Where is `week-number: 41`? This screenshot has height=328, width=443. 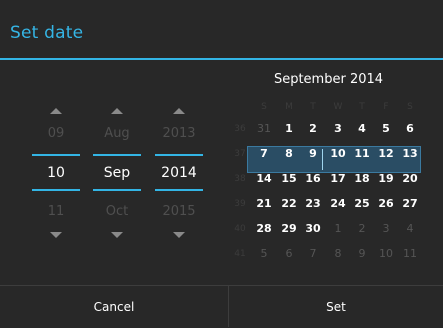 week-number: 41 is located at coordinates (240, 254).